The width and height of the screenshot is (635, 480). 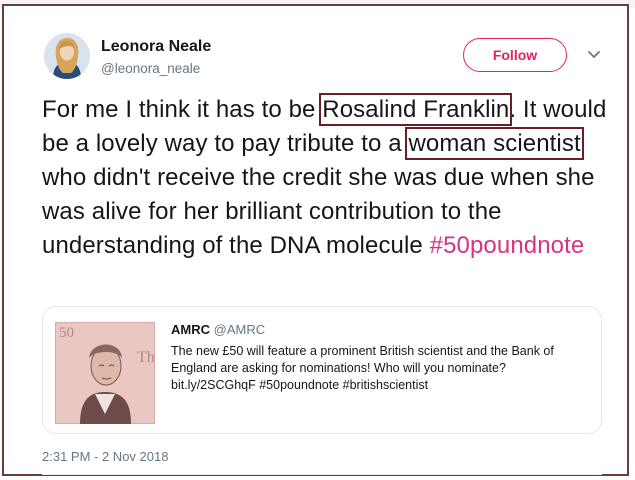 I want to click on timestamp: 2:31 PM - 2 Nov 2018, so click(x=105, y=456).